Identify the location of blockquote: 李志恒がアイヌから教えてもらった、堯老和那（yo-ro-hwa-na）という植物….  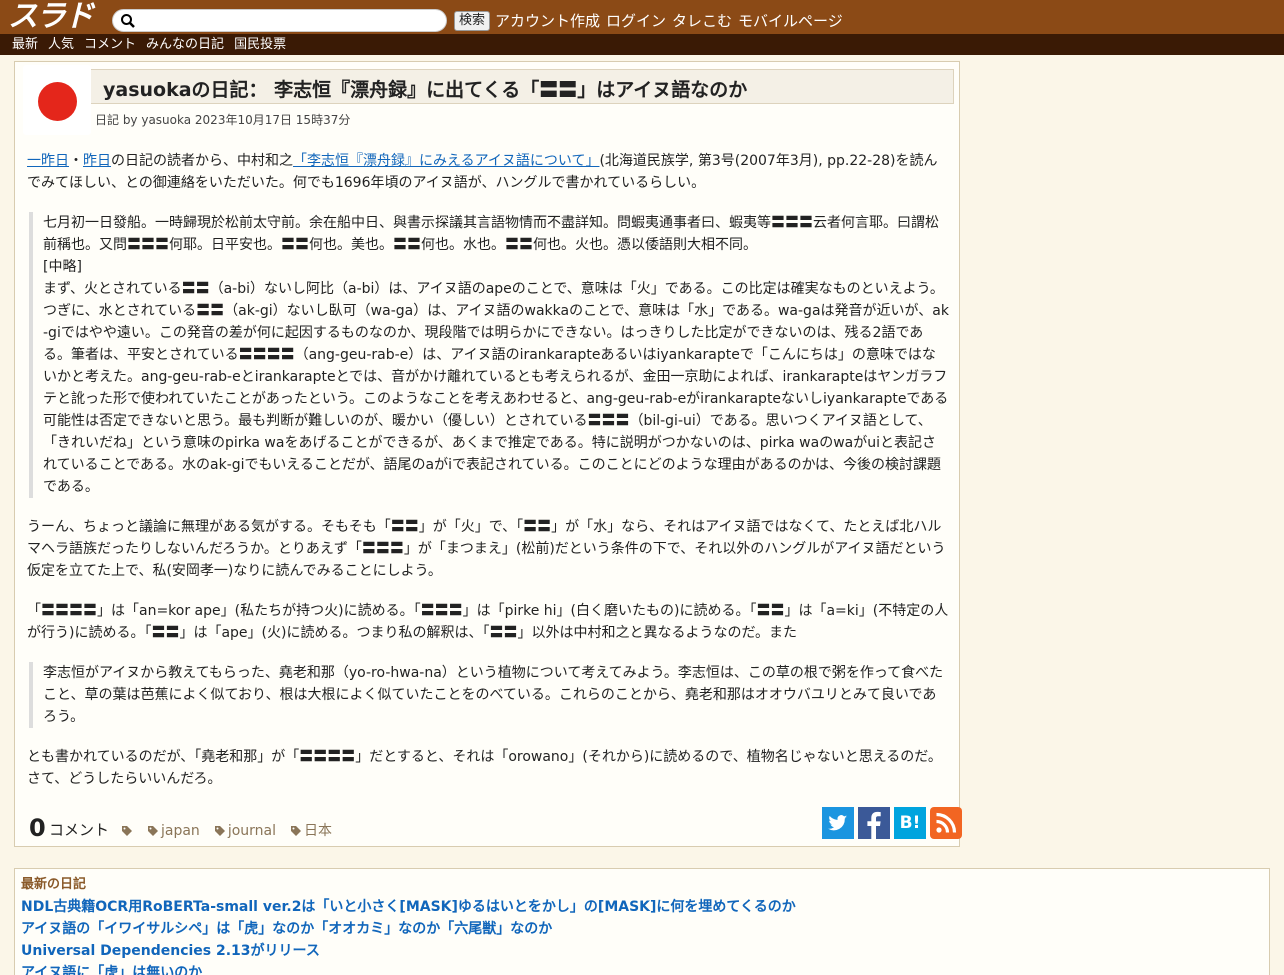
(489, 695).